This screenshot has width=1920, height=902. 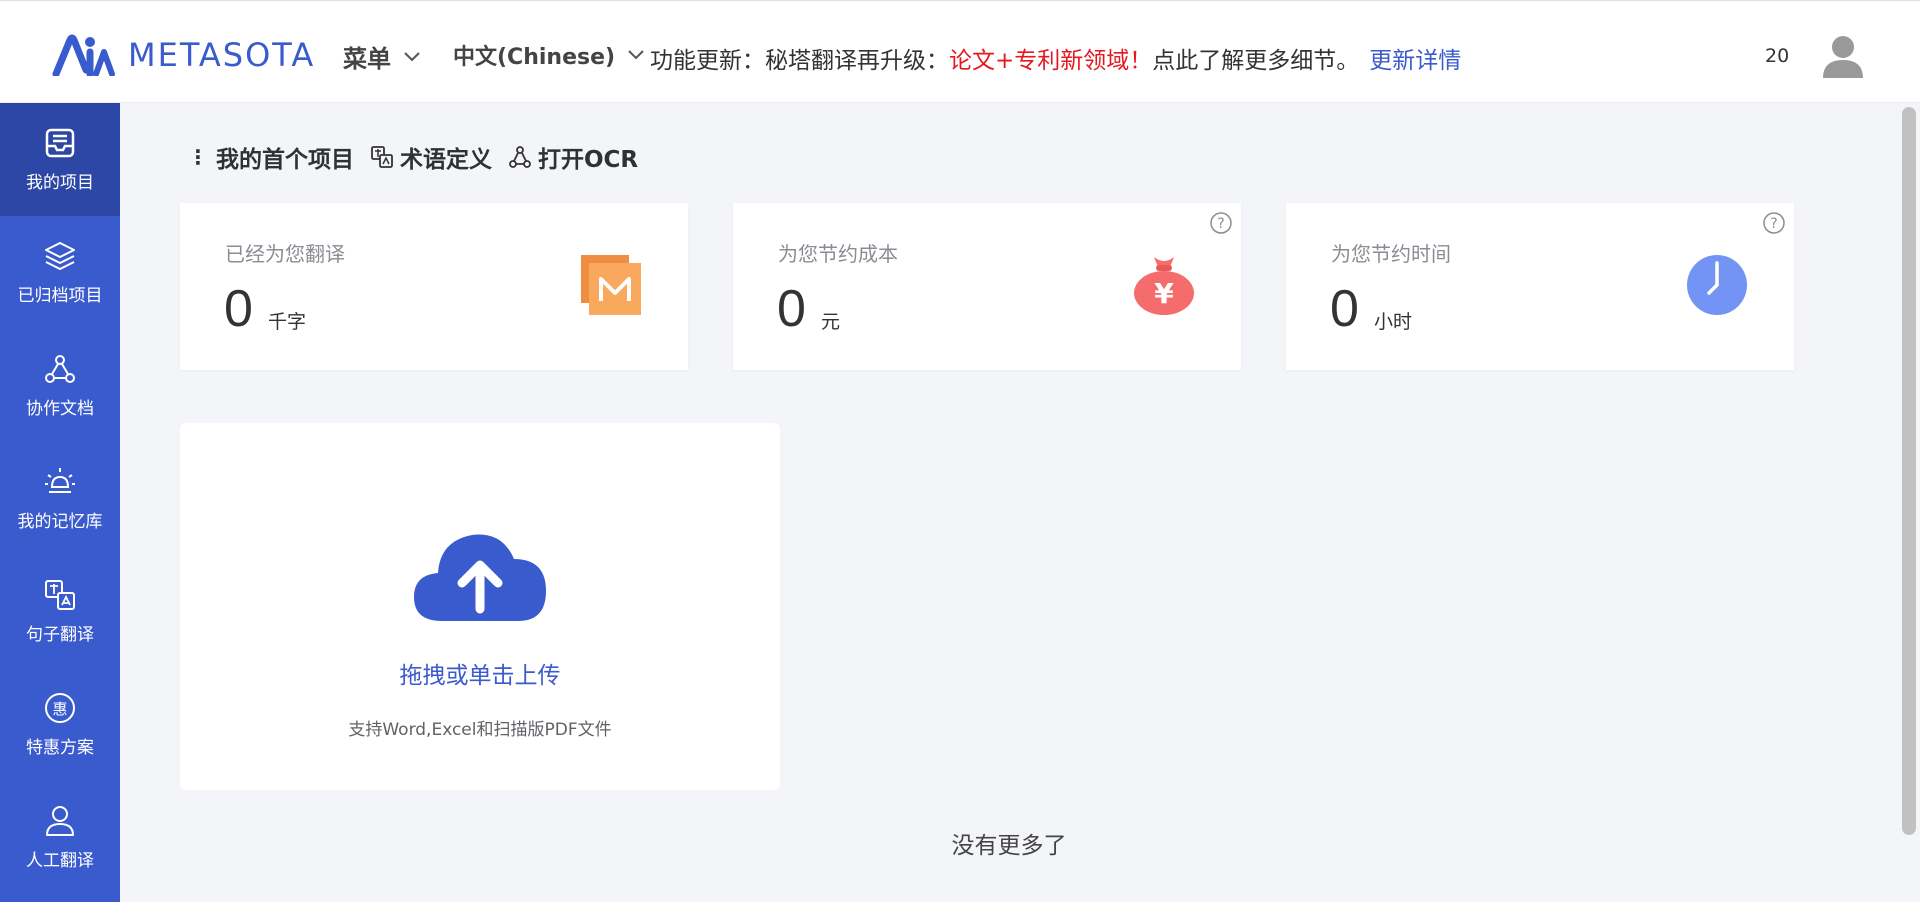 What do you see at coordinates (480, 577) in the screenshot?
I see `cloud-upload-icon` at bounding box center [480, 577].